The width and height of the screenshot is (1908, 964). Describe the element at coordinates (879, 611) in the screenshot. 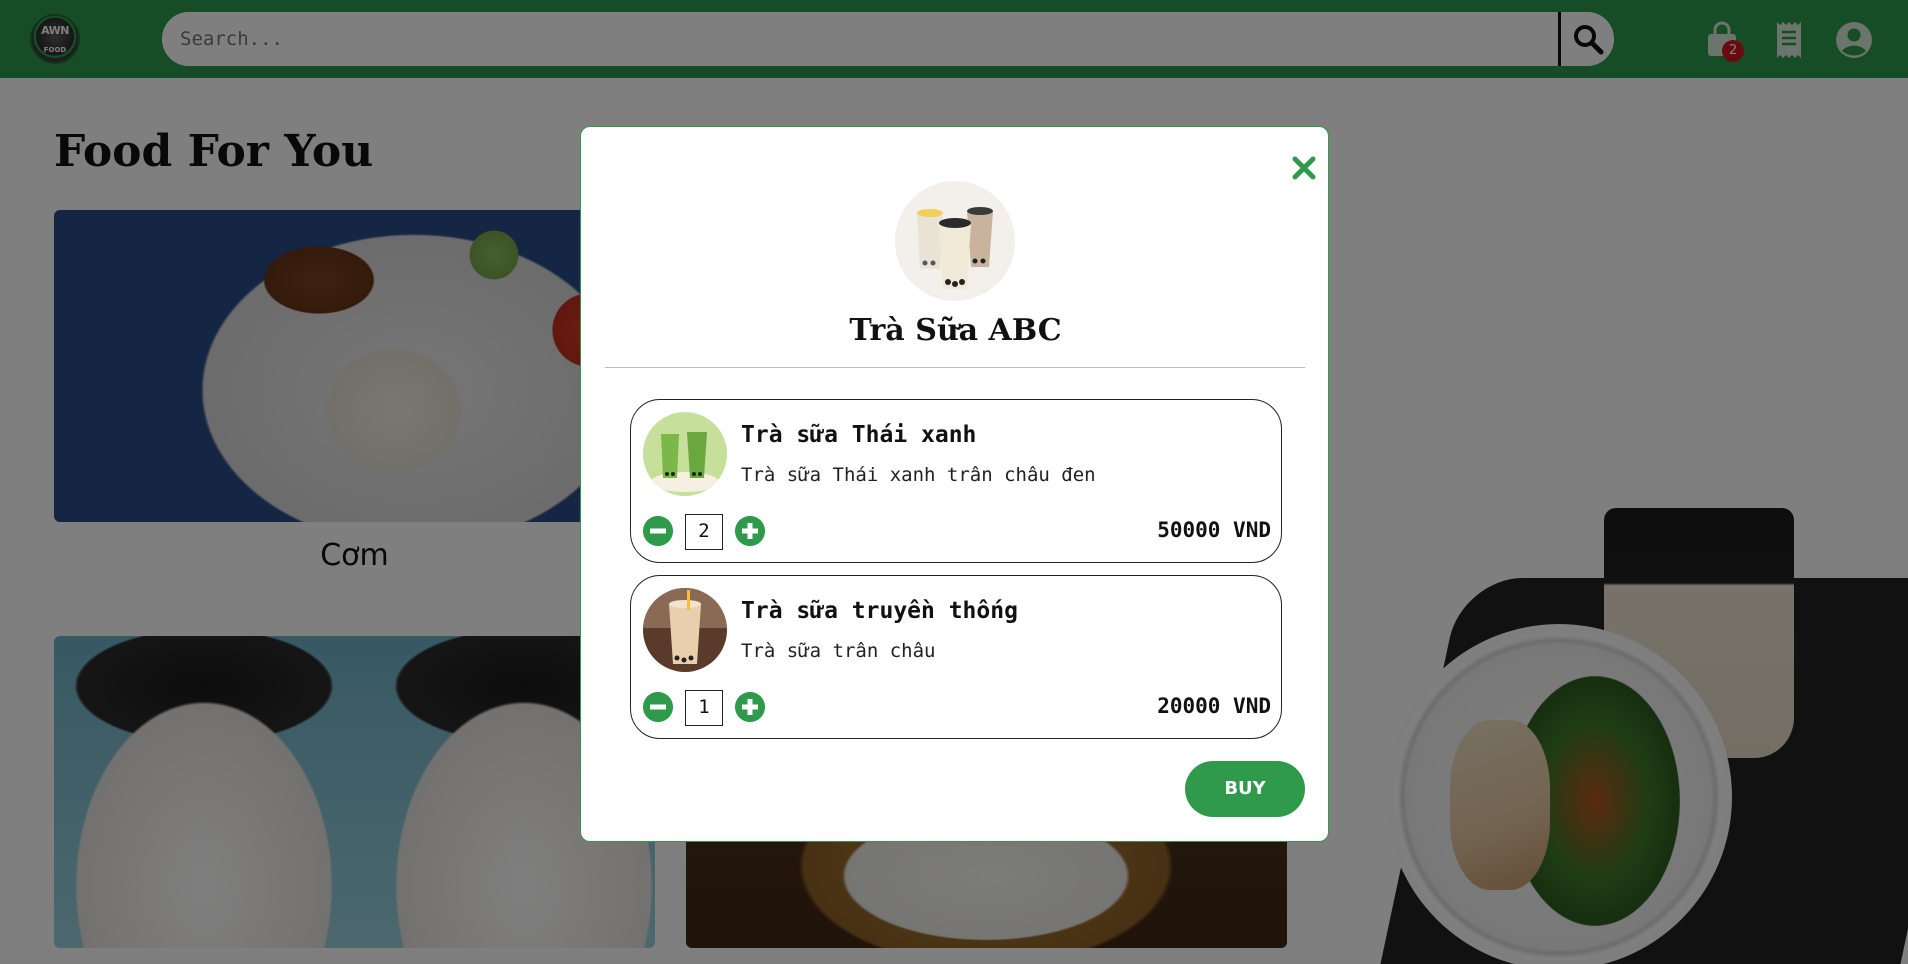

I see `item-name: Trà sữa truyền thống` at that location.